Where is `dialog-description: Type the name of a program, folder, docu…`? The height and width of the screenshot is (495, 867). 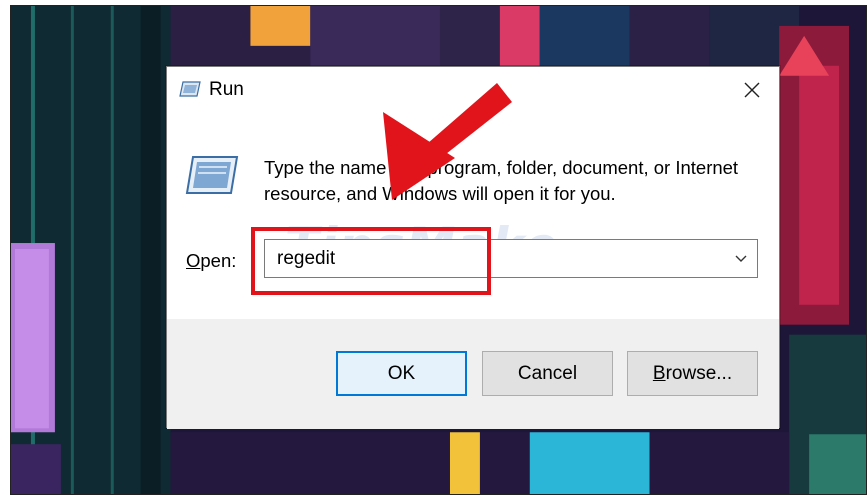
dialog-description: Type the name of a program, folder, docu… is located at coordinates (501, 180).